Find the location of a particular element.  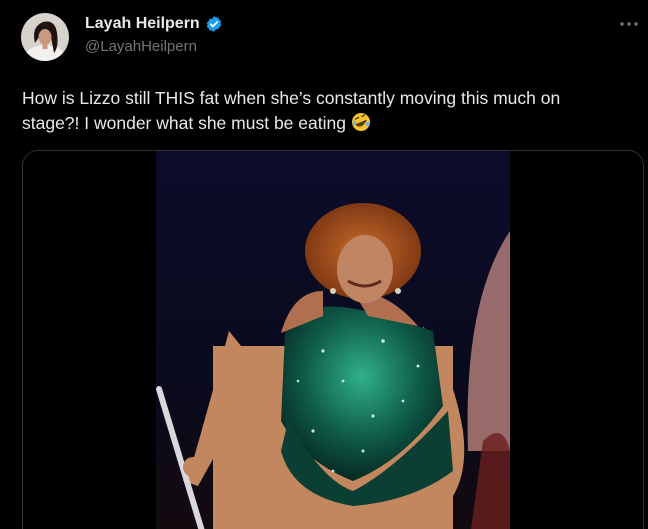

author-handle: @LayahHeilpern is located at coordinates (154, 46).